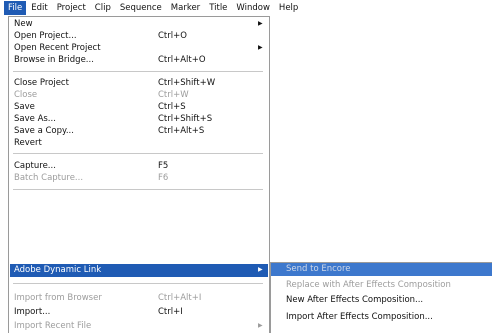  Describe the element at coordinates (181, 131) in the screenshot. I see `menu-item-shortcut: Ctrl+Alt+S` at that location.